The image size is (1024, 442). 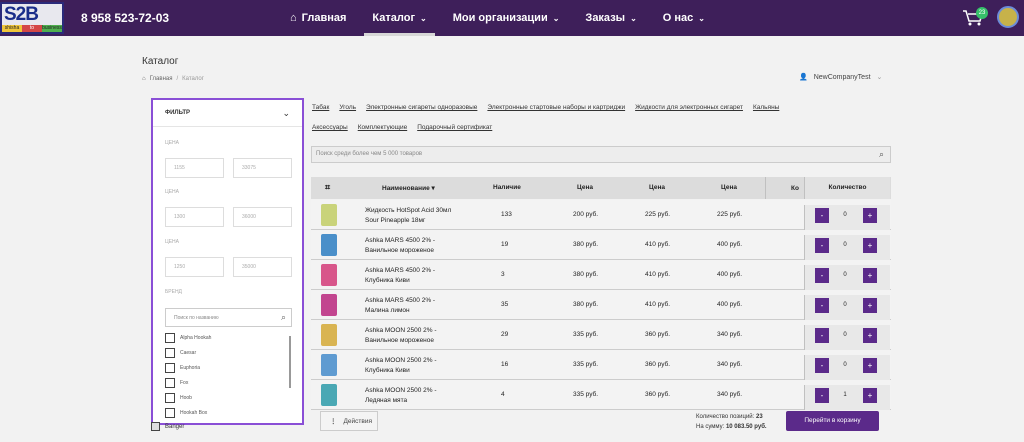 I want to click on brand-checkbox: Hoob, so click(x=178, y=398).